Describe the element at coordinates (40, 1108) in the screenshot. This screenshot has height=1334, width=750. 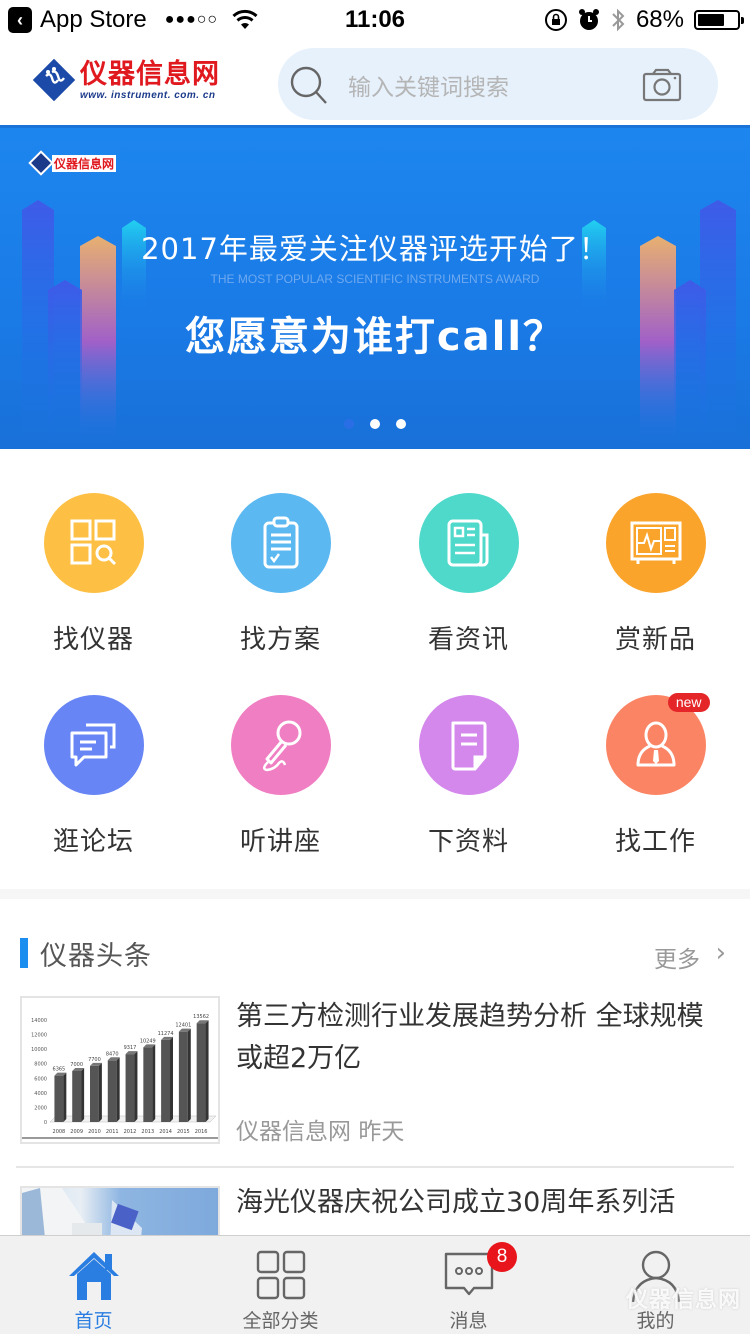
I see `y-tick-label: 2000` at that location.